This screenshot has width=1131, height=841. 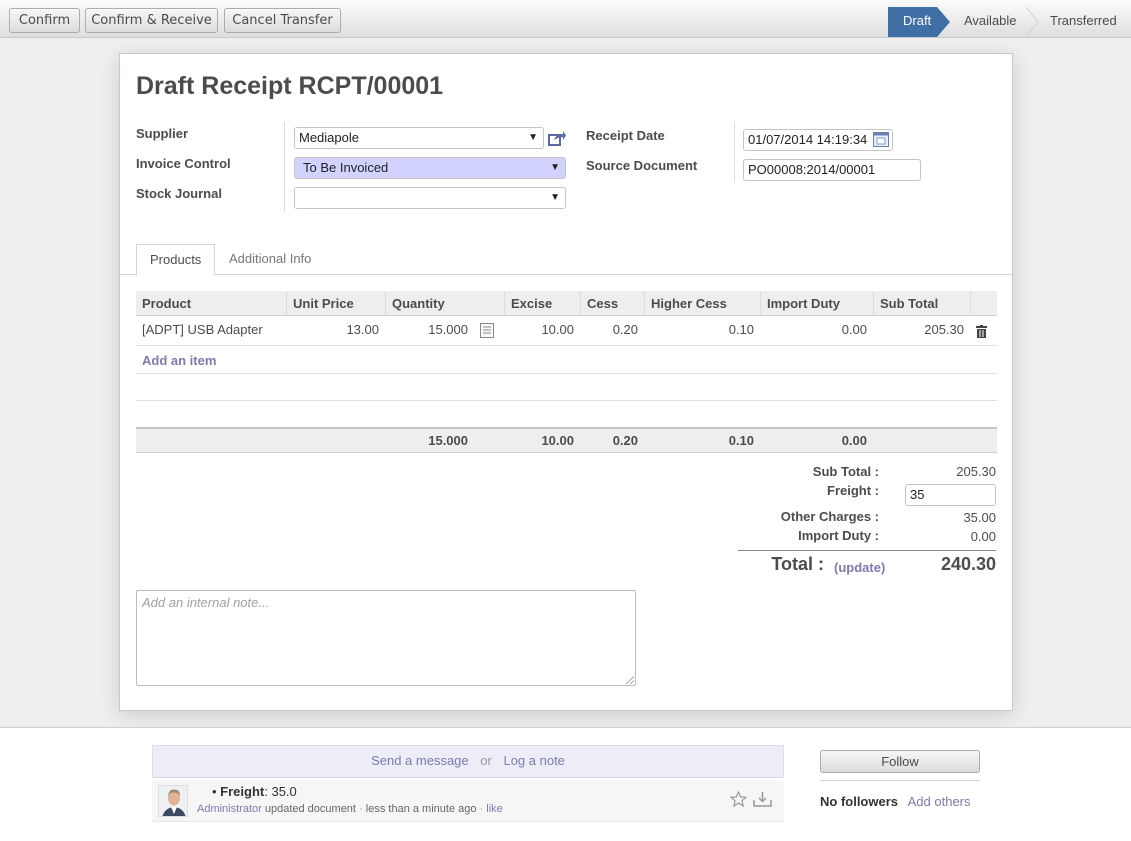 I want to click on invoice-control-value: To Be Invoiced, so click(x=346, y=167).